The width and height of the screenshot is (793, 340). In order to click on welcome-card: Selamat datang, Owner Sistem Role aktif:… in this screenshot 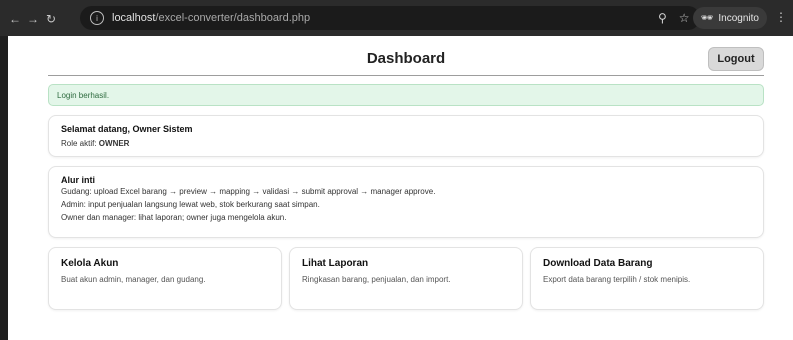, I will do `click(406, 136)`.